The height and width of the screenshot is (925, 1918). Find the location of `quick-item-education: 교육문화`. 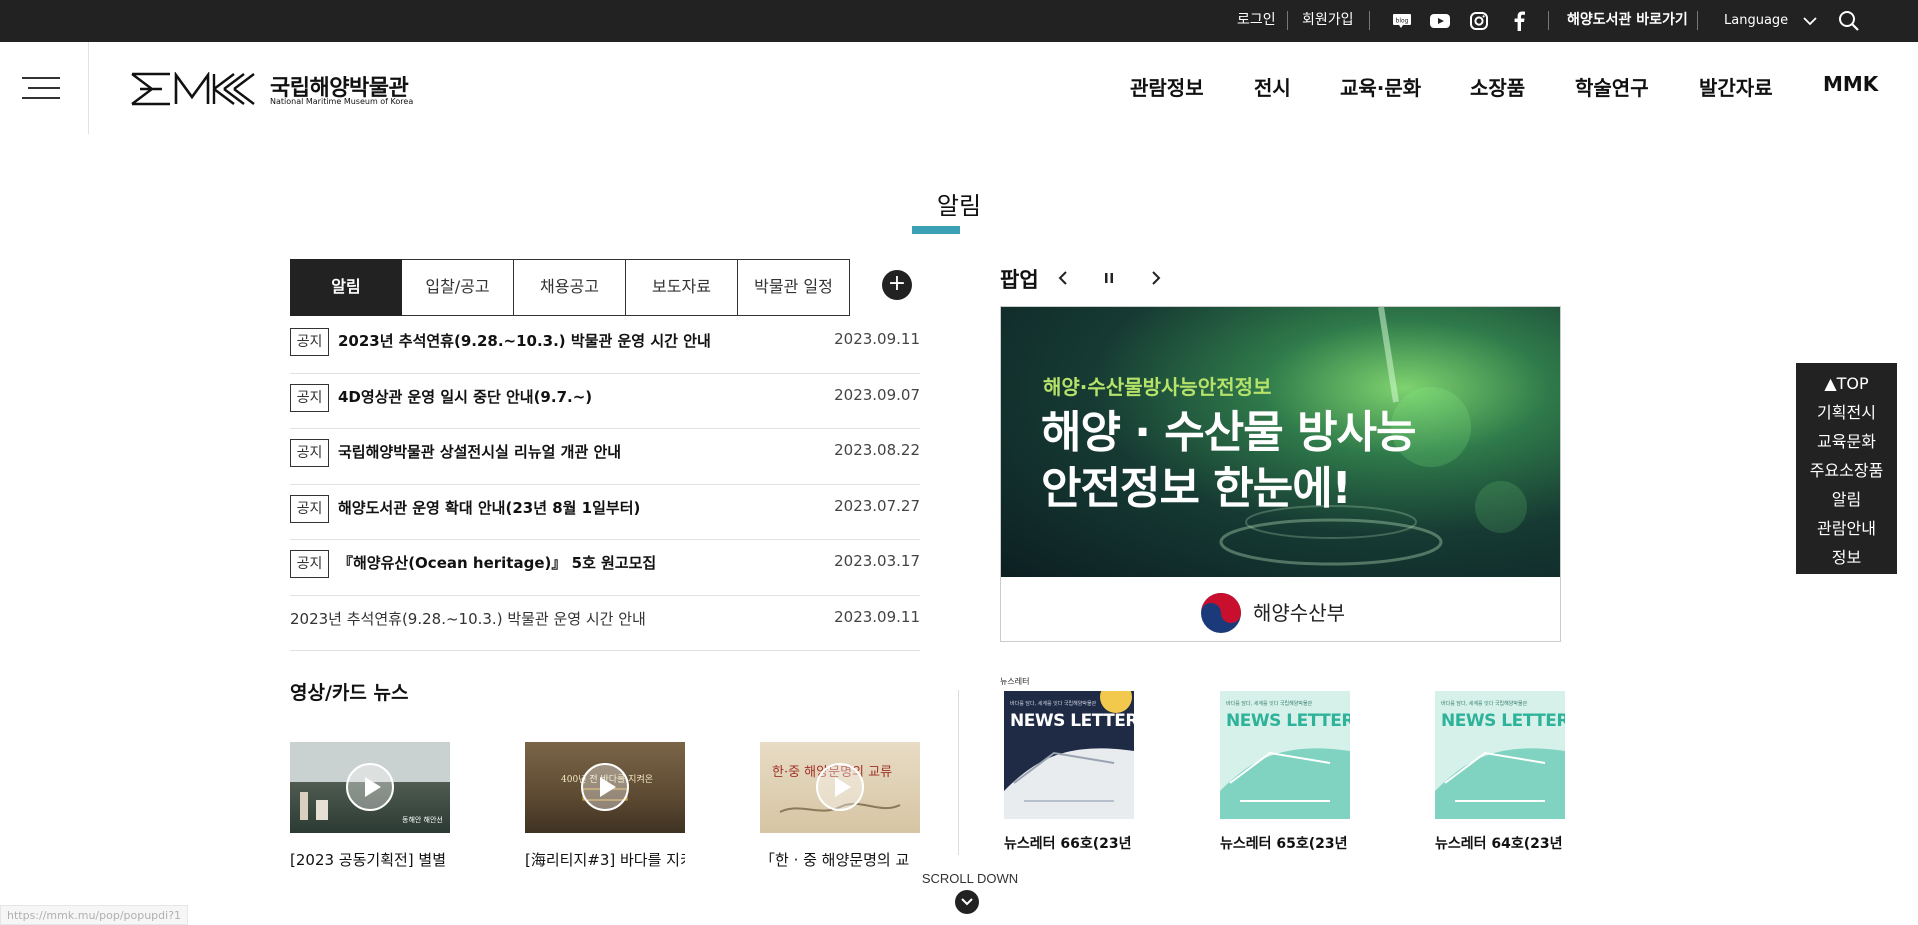

quick-item-education: 교육문화 is located at coordinates (1846, 441).